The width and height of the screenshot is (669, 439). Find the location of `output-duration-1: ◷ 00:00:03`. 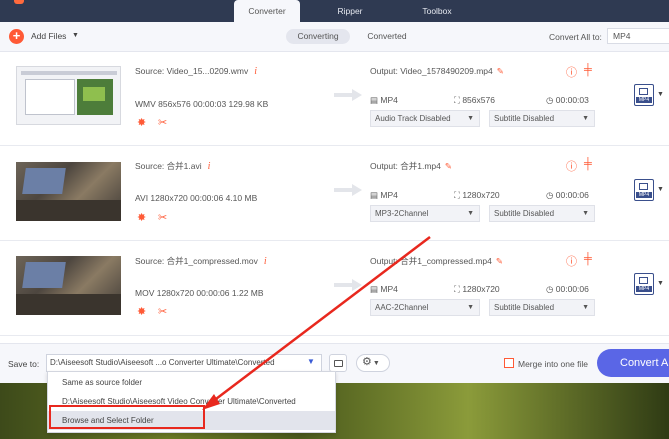

output-duration-1: ◷ 00:00:03 is located at coordinates (567, 100).